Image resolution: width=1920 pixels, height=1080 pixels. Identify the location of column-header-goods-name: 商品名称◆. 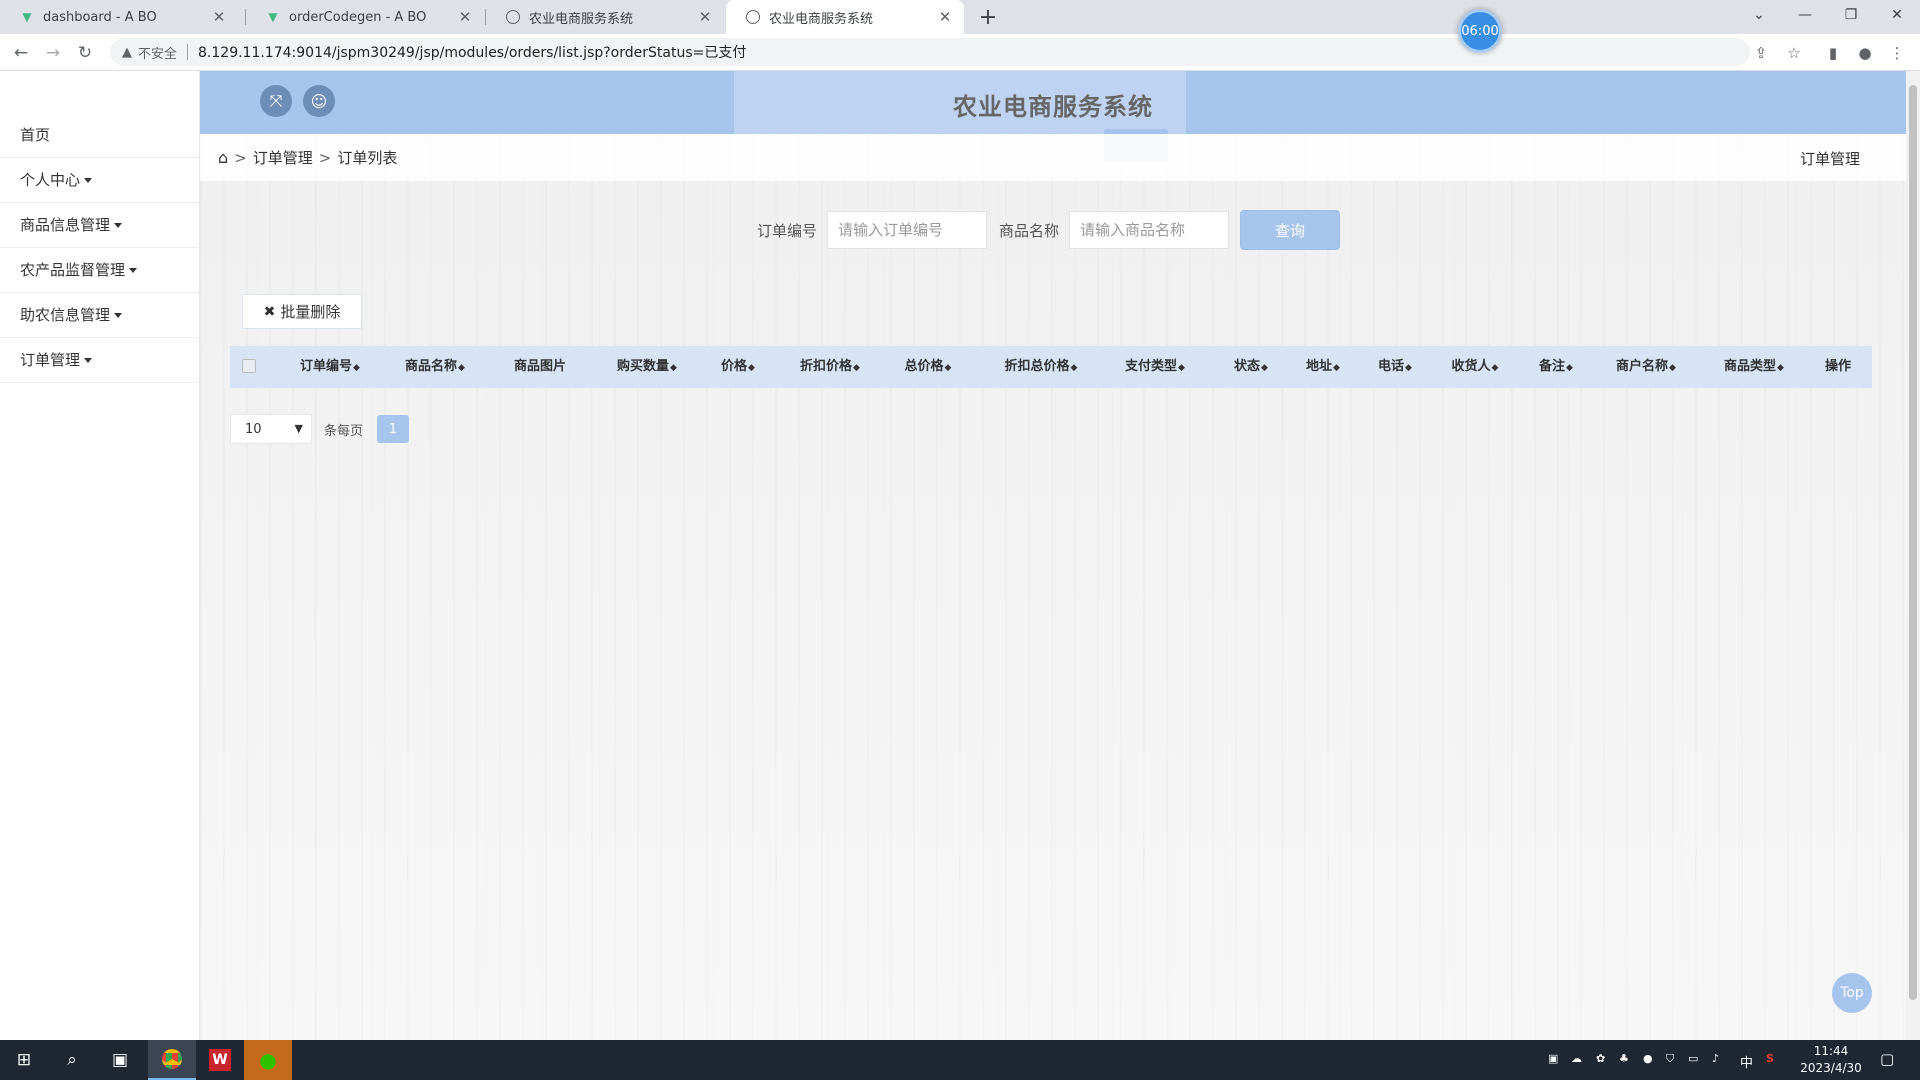
(435, 367).